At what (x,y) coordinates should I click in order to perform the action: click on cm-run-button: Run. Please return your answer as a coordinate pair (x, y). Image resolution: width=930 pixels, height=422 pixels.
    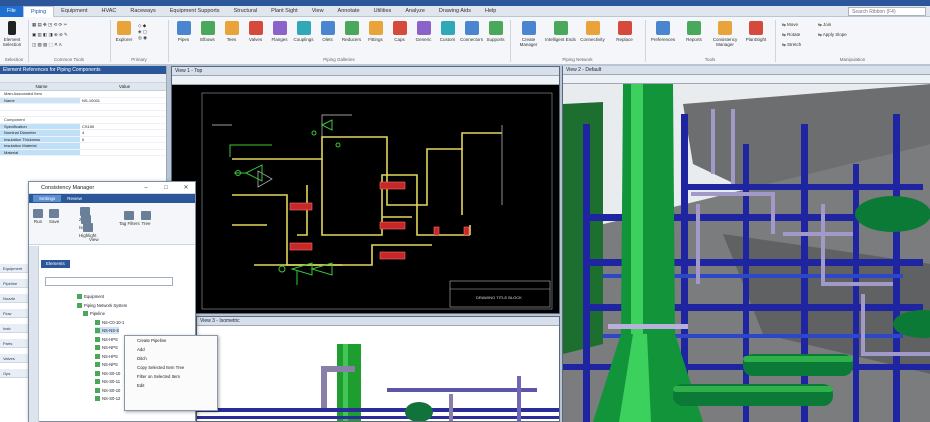
    Looking at the image, I should click on (38, 216).